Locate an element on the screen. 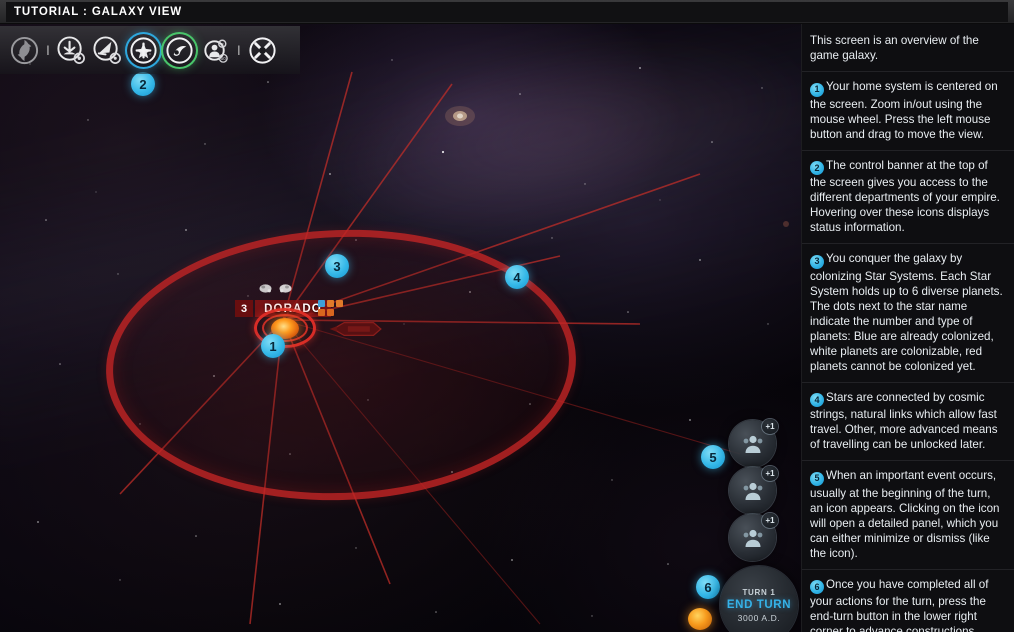 The height and width of the screenshot is (632, 1014). tip-number: 4 is located at coordinates (817, 400).